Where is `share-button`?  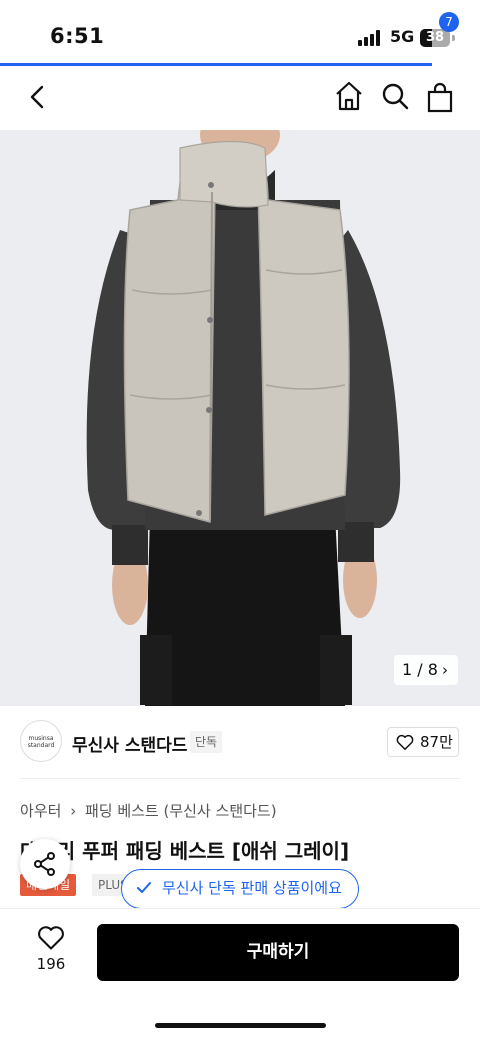
share-button is located at coordinates (45, 864).